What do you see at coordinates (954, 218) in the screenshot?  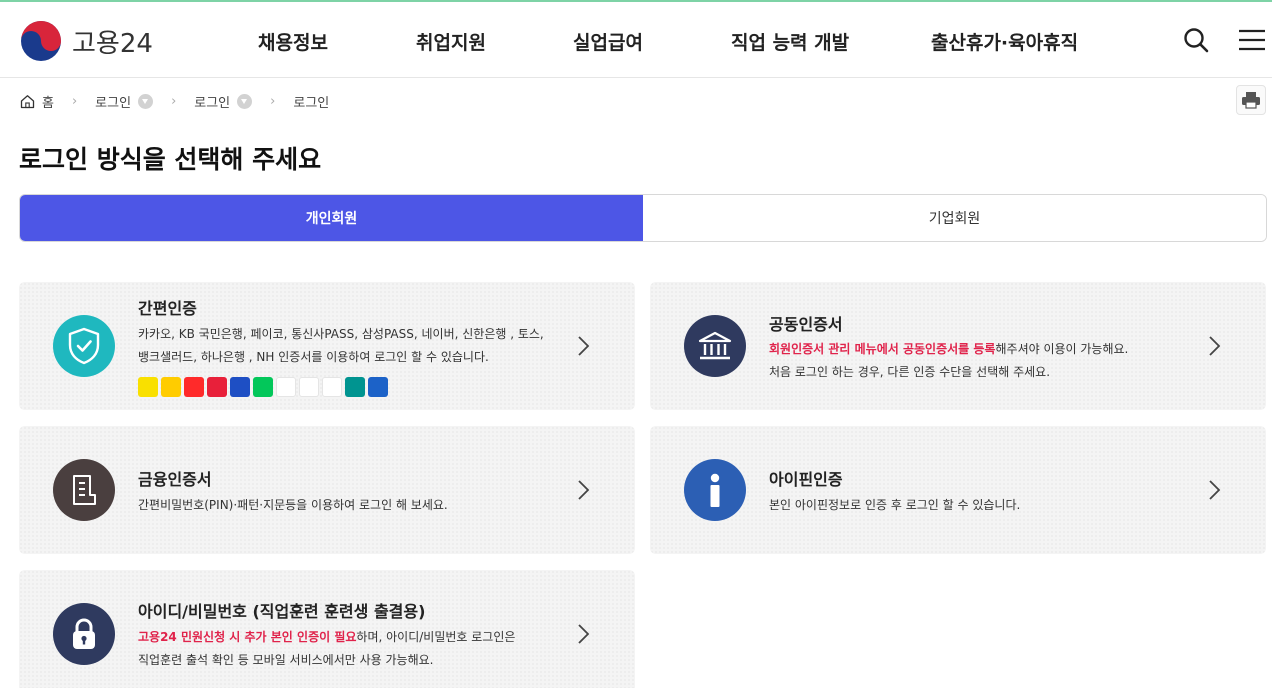 I see `tab-corporate: 기업회원` at bounding box center [954, 218].